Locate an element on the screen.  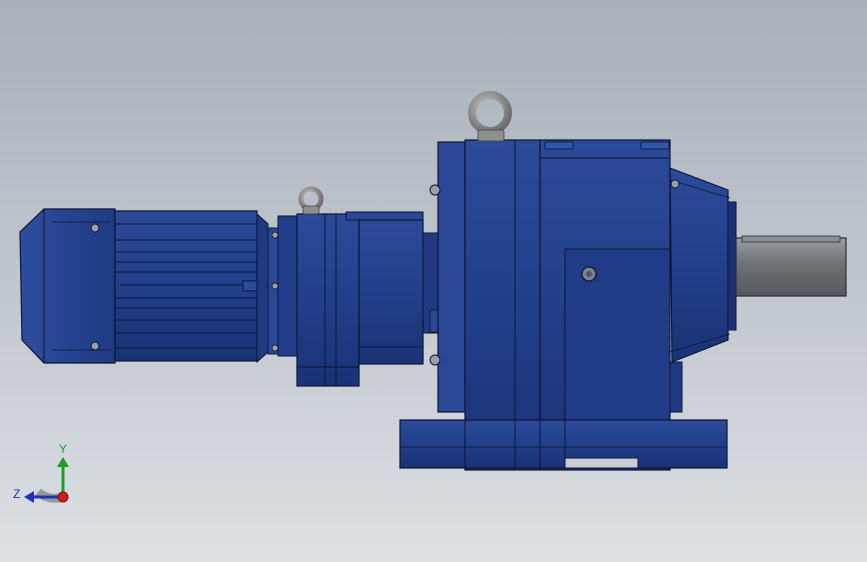
coordinate-triad: Y Z is located at coordinates (45, 475).